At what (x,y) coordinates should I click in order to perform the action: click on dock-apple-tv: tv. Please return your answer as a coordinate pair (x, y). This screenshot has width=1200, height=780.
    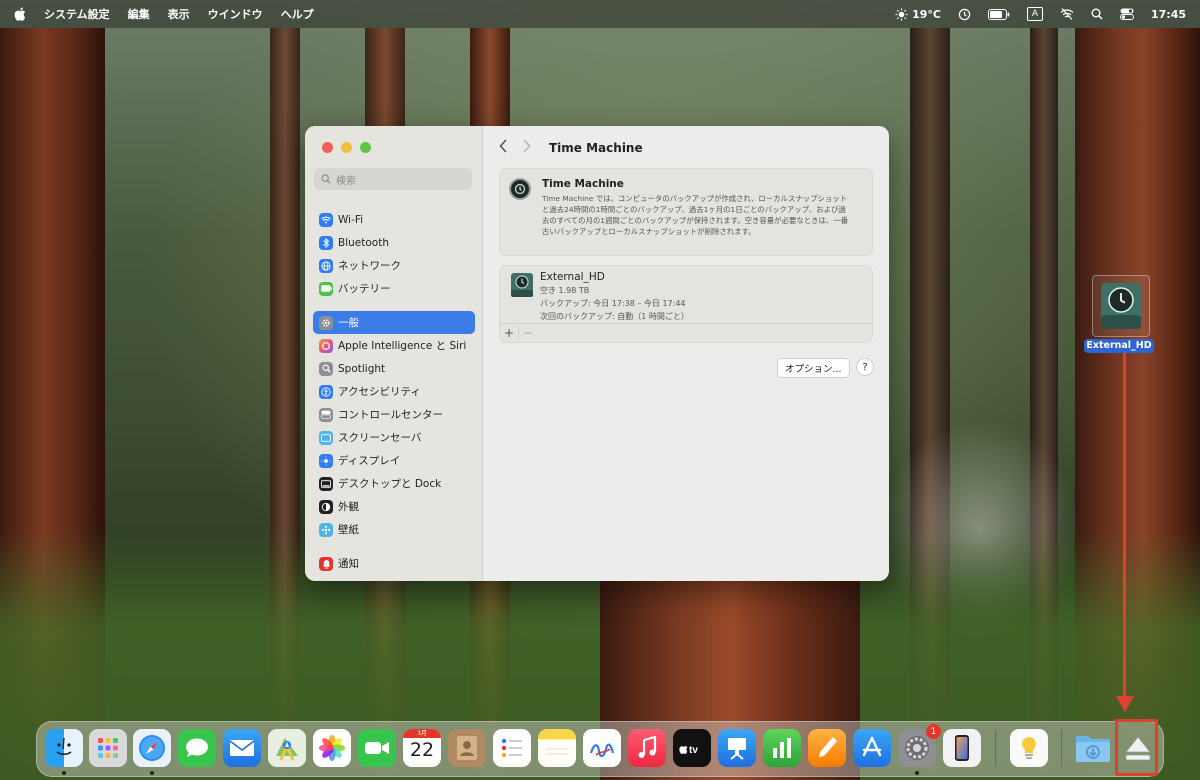
    Looking at the image, I should click on (692, 748).